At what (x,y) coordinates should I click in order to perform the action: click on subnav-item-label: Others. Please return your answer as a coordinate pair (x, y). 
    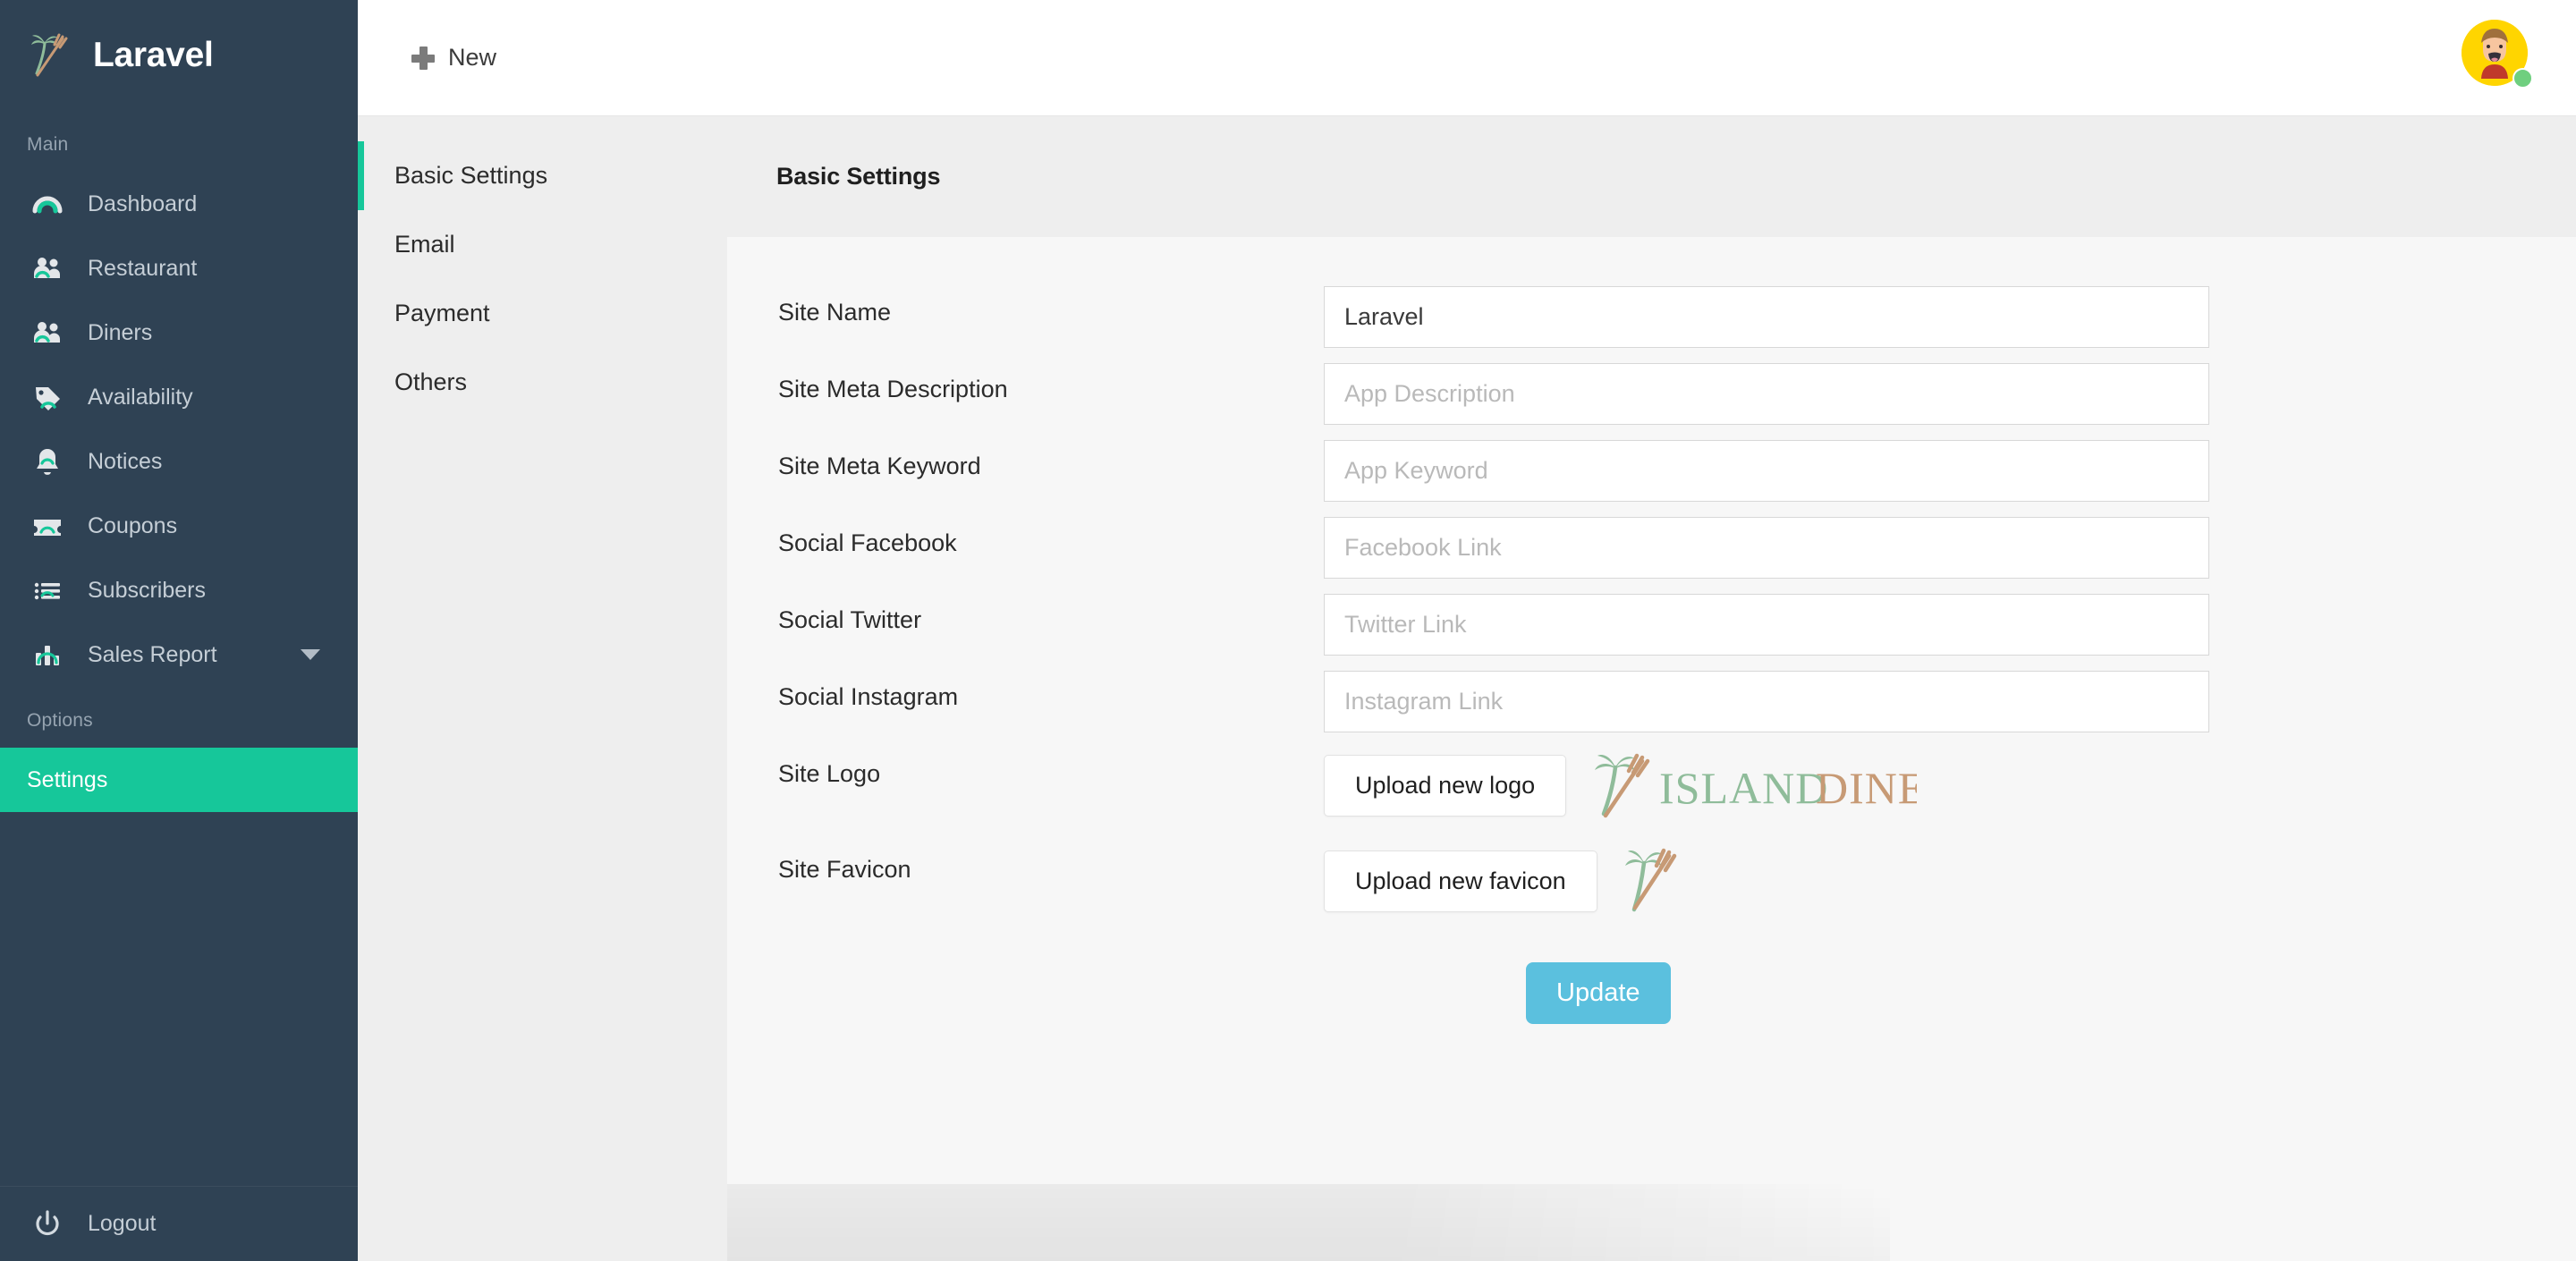
    Looking at the image, I should click on (431, 381).